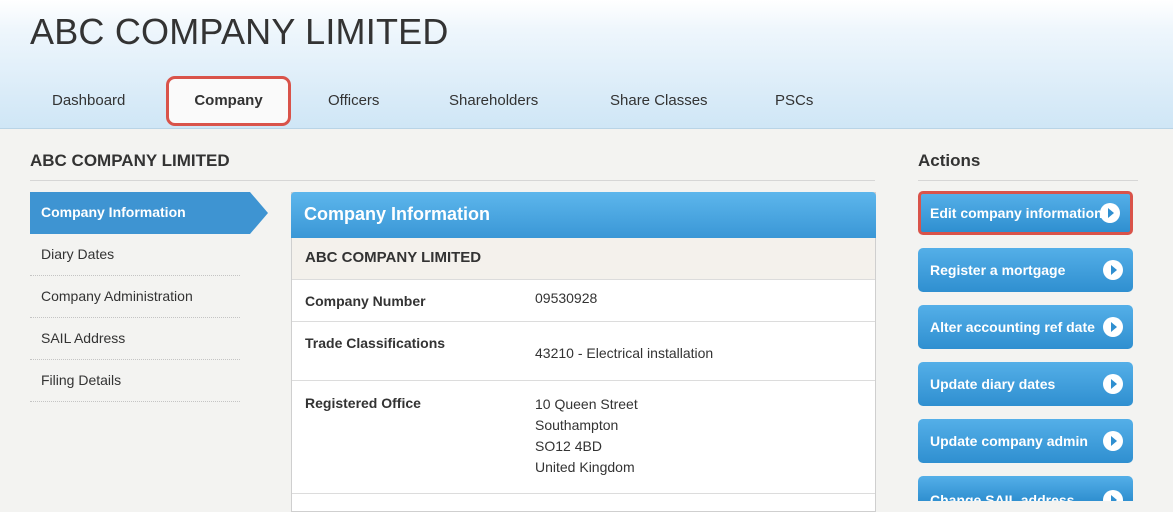  Describe the element at coordinates (624, 353) in the screenshot. I see `trade-classifications-value: 43210 - Electrical installation` at that location.